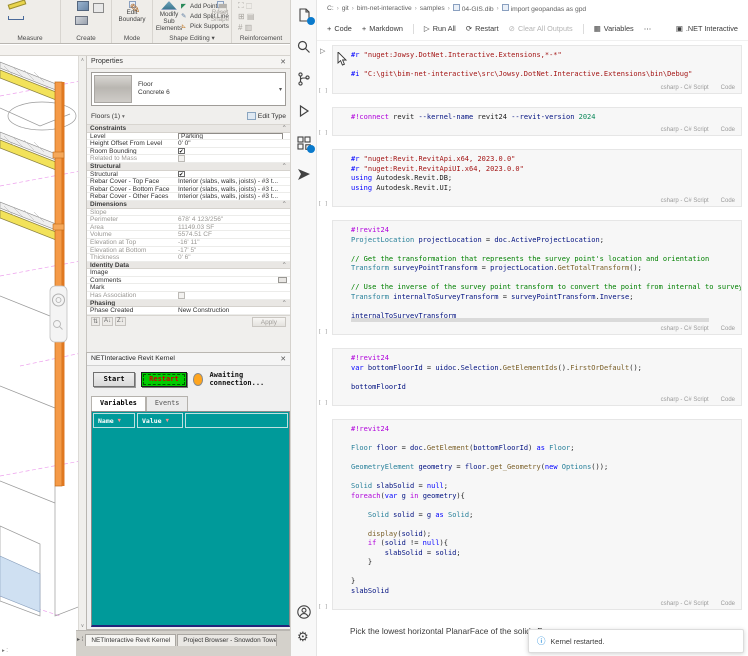 Image resolution: width=748 pixels, height=656 pixels. I want to click on code-button: + Code, so click(339, 28).